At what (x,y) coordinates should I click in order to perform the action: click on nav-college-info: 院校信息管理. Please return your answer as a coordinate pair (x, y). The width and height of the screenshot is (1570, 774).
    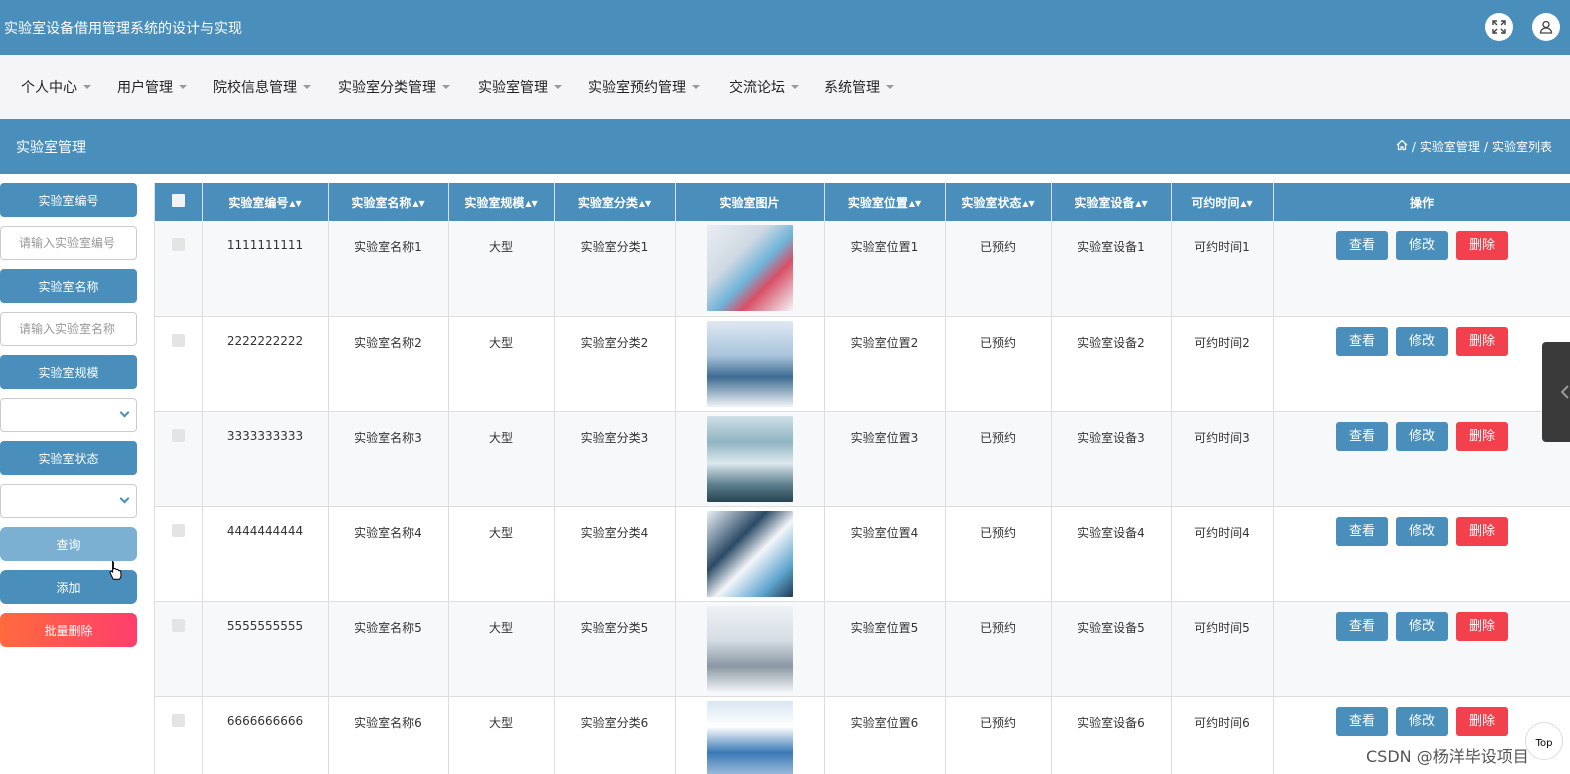
    Looking at the image, I should click on (262, 87).